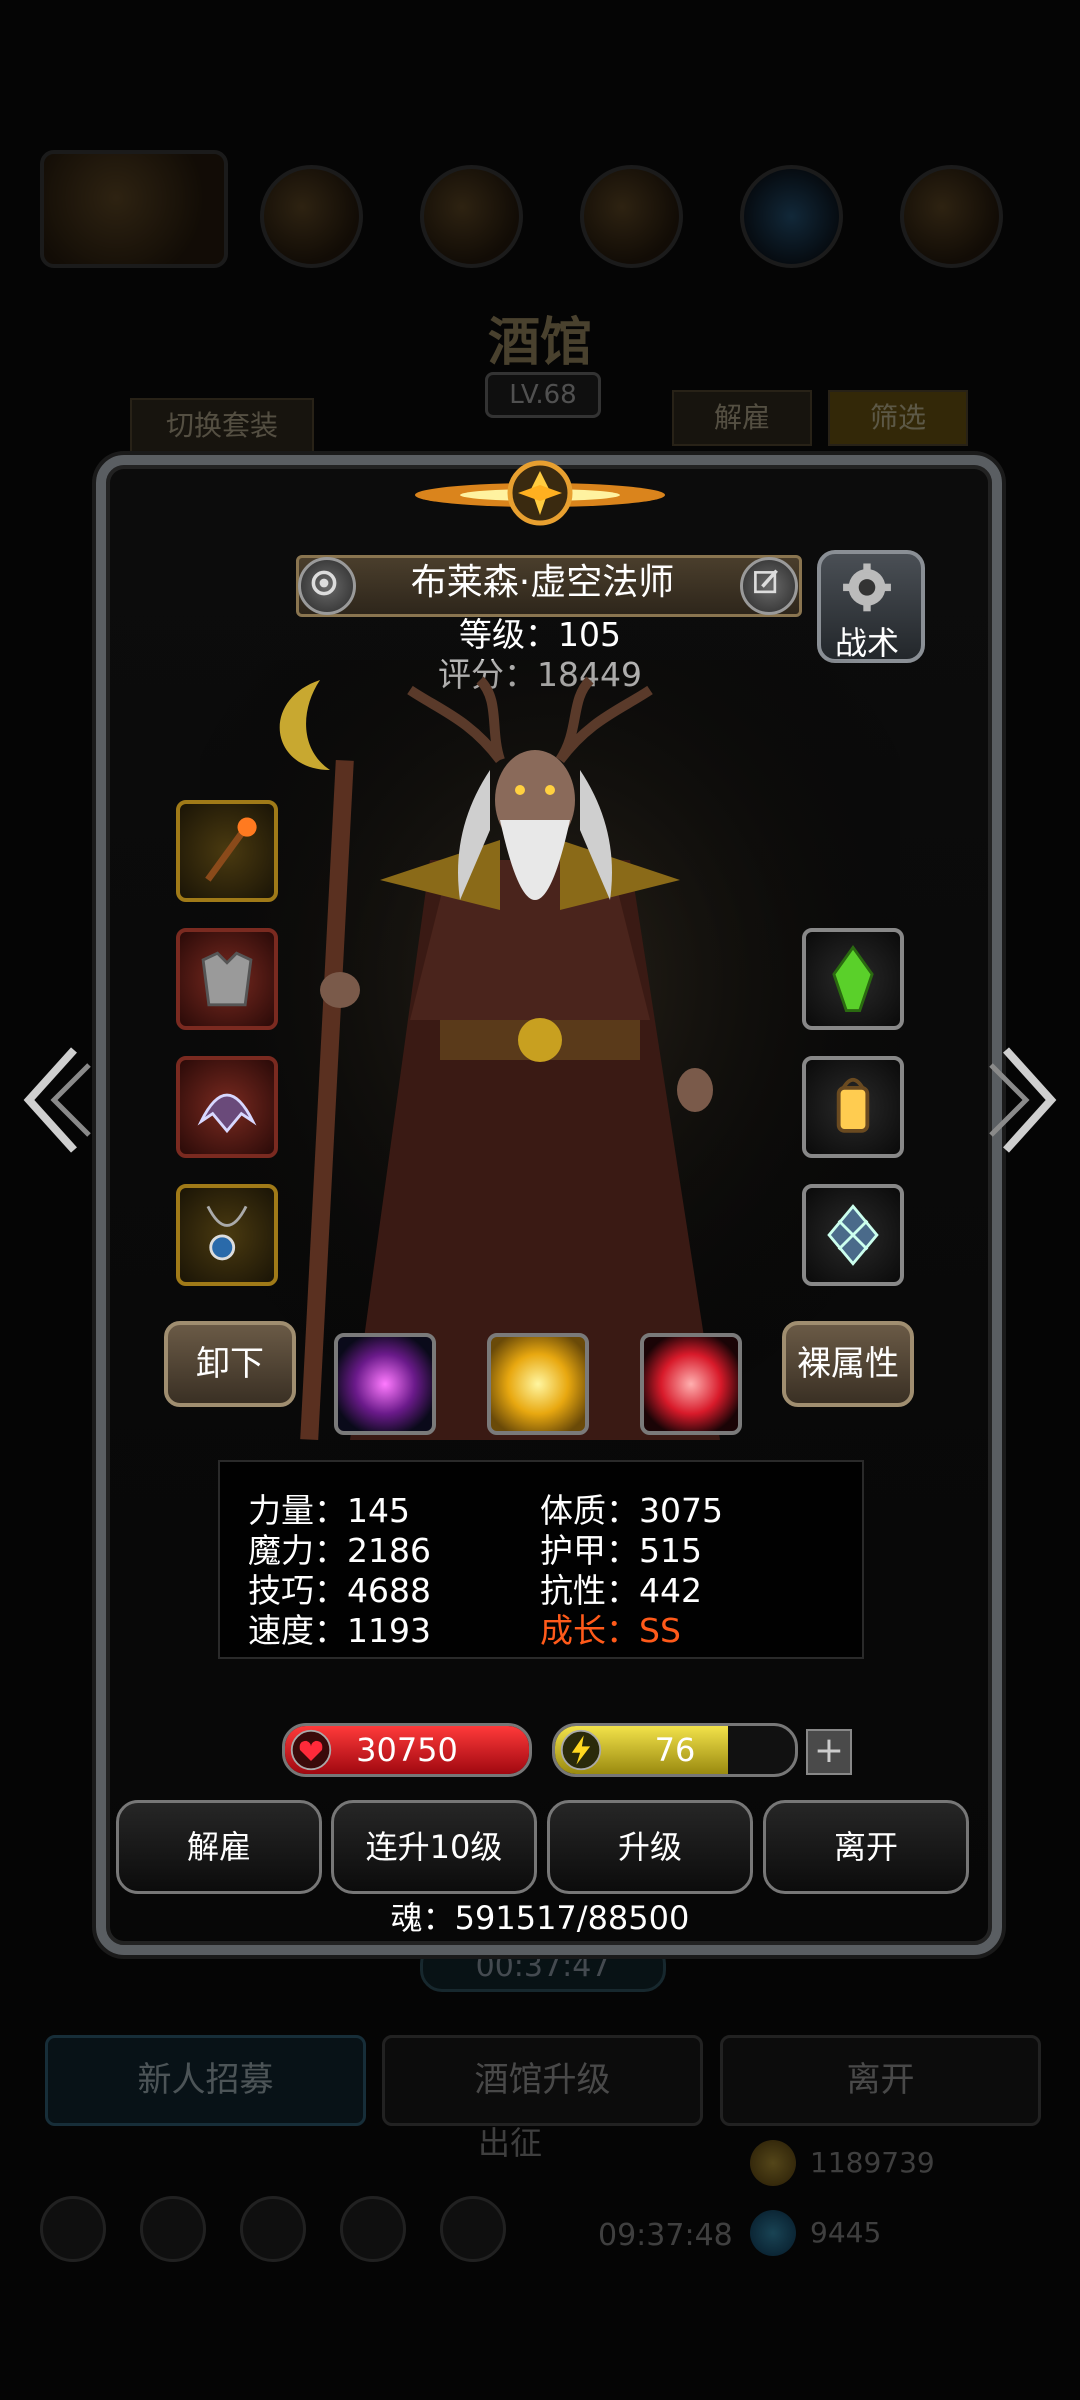  I want to click on edit-icon, so click(766, 581).